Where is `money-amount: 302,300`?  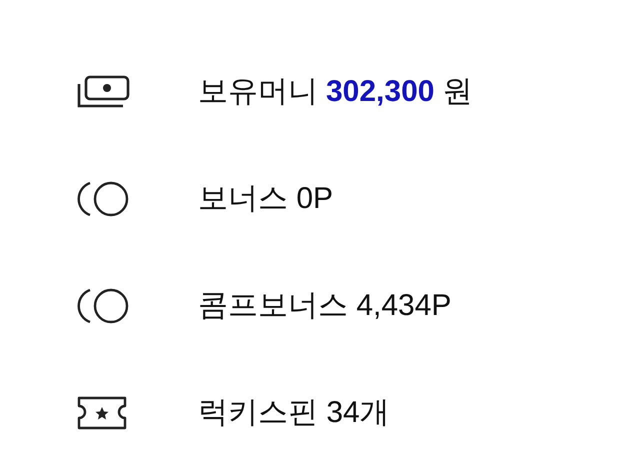
money-amount: 302,300 is located at coordinates (380, 92).